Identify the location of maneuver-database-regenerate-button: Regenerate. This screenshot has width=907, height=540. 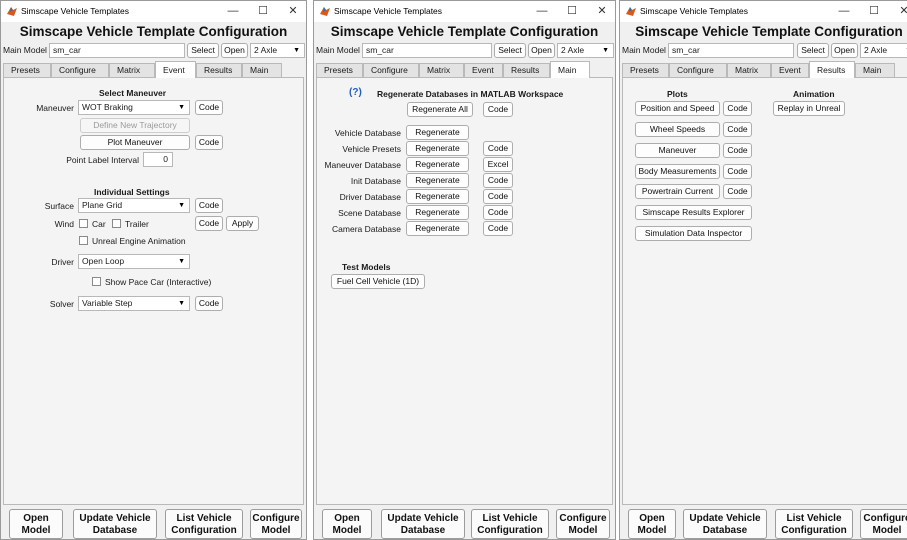
(437, 164).